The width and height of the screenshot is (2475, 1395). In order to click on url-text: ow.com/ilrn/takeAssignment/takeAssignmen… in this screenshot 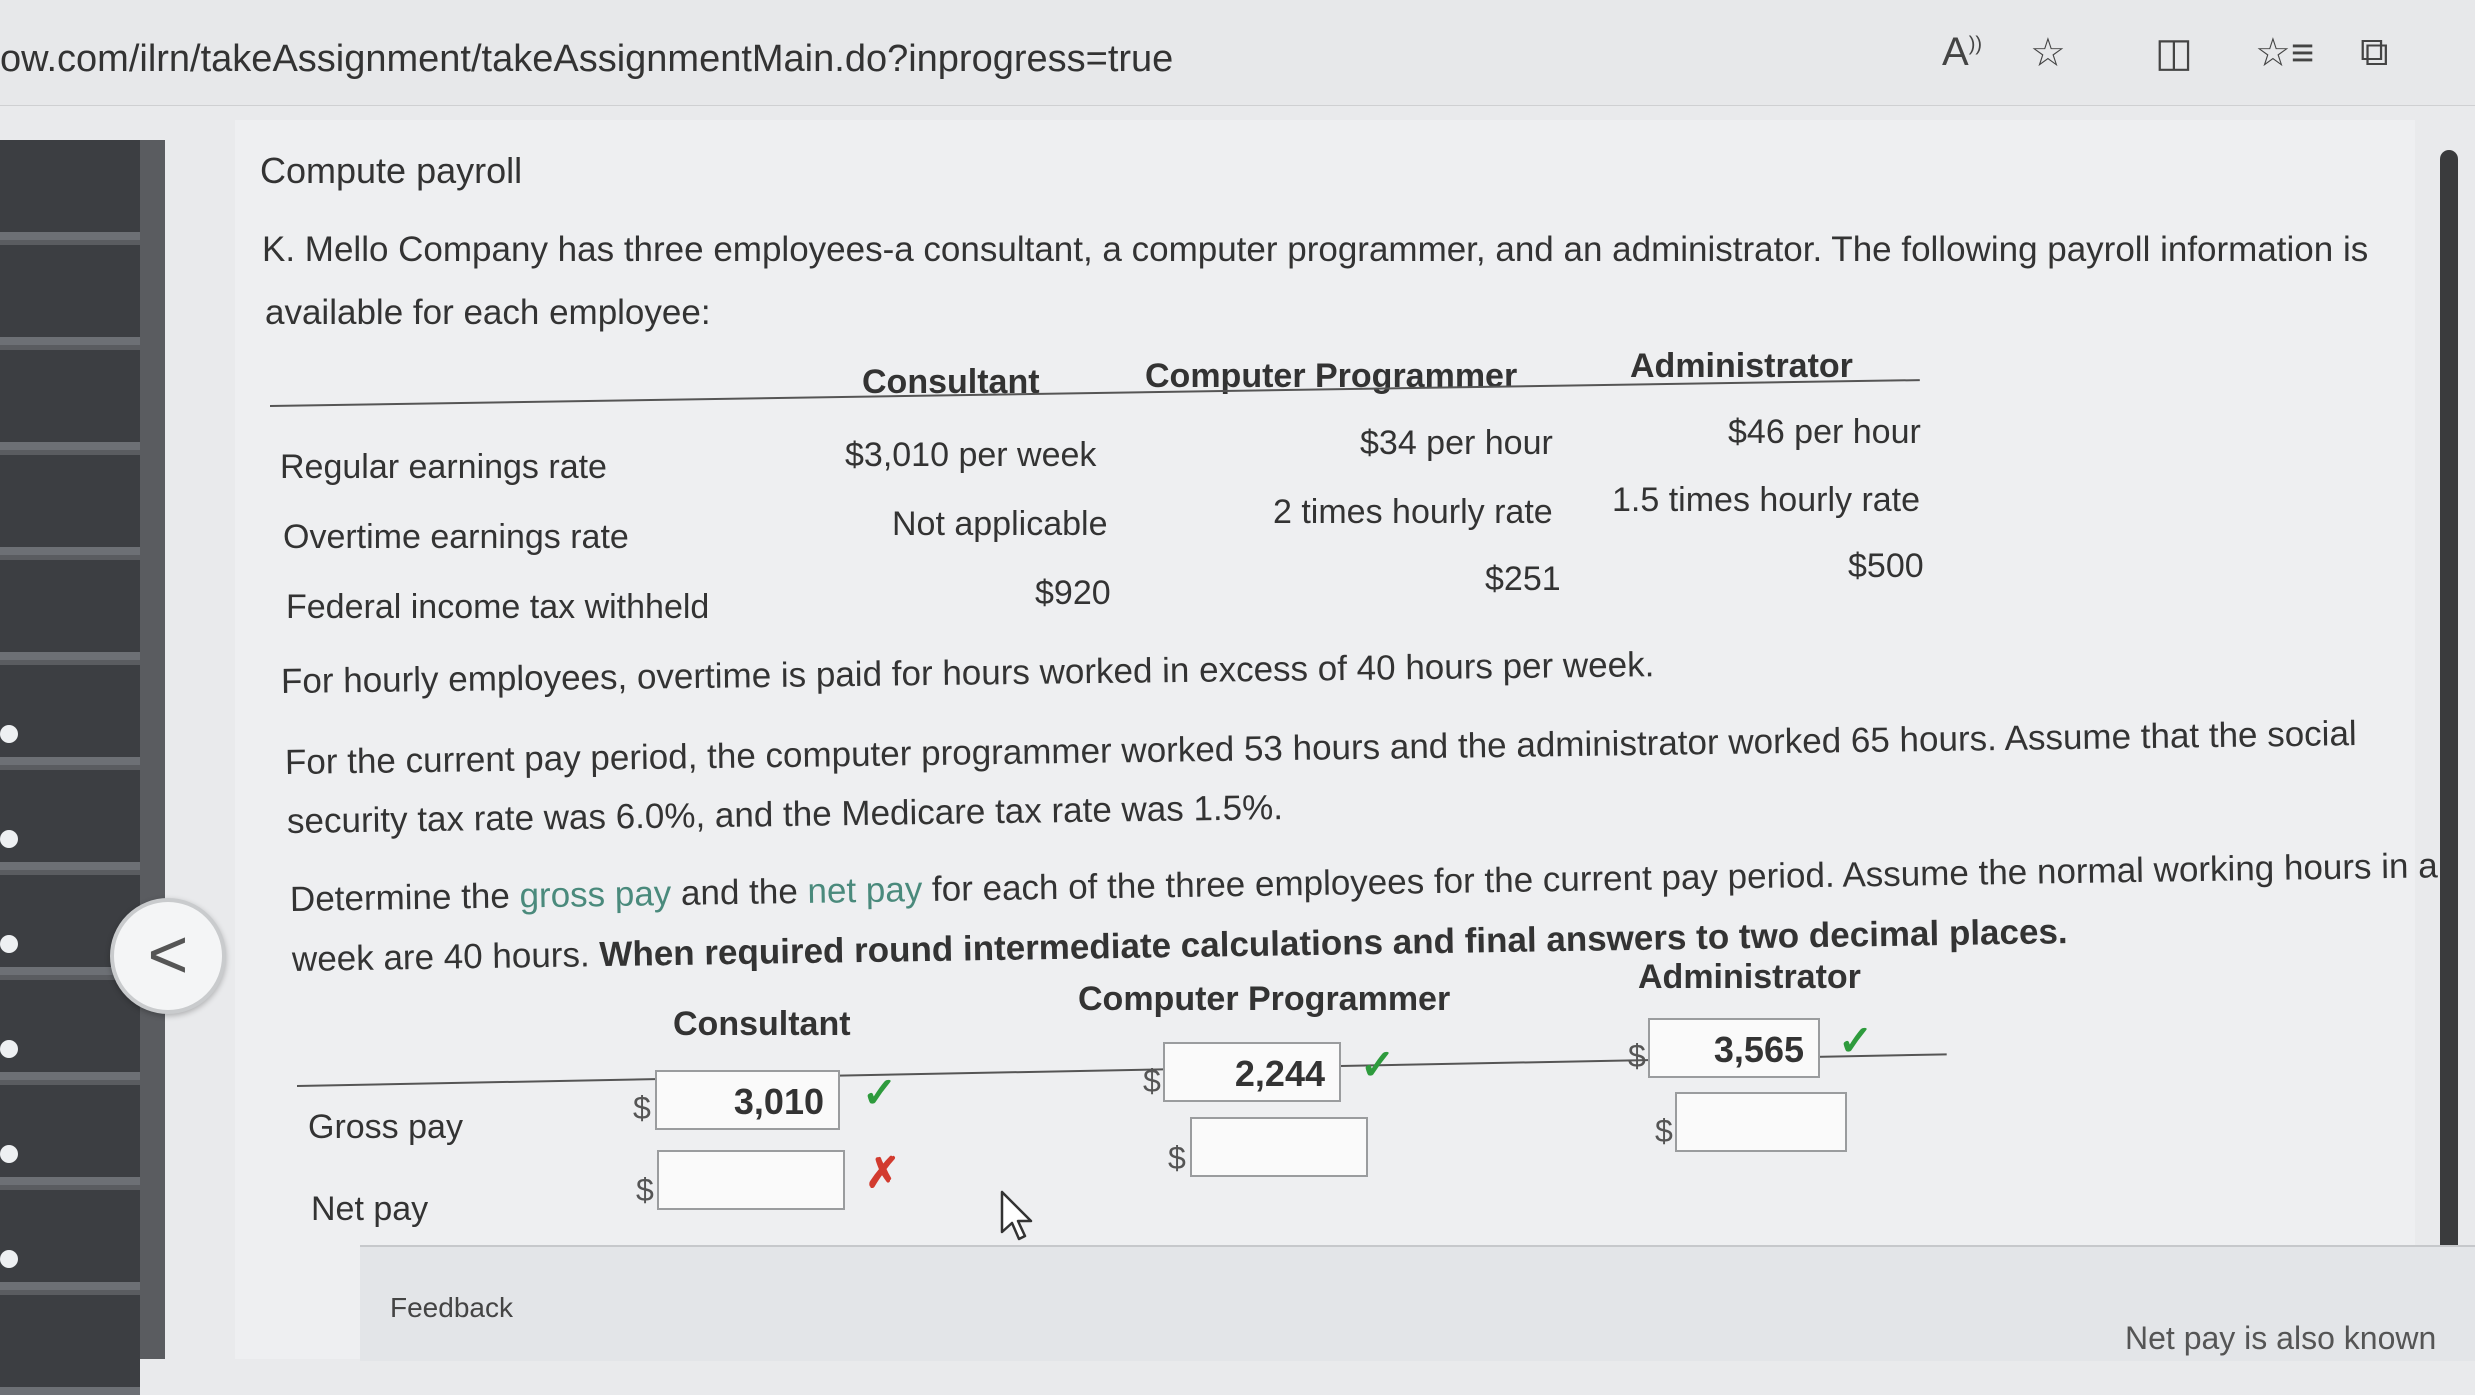, I will do `click(586, 59)`.